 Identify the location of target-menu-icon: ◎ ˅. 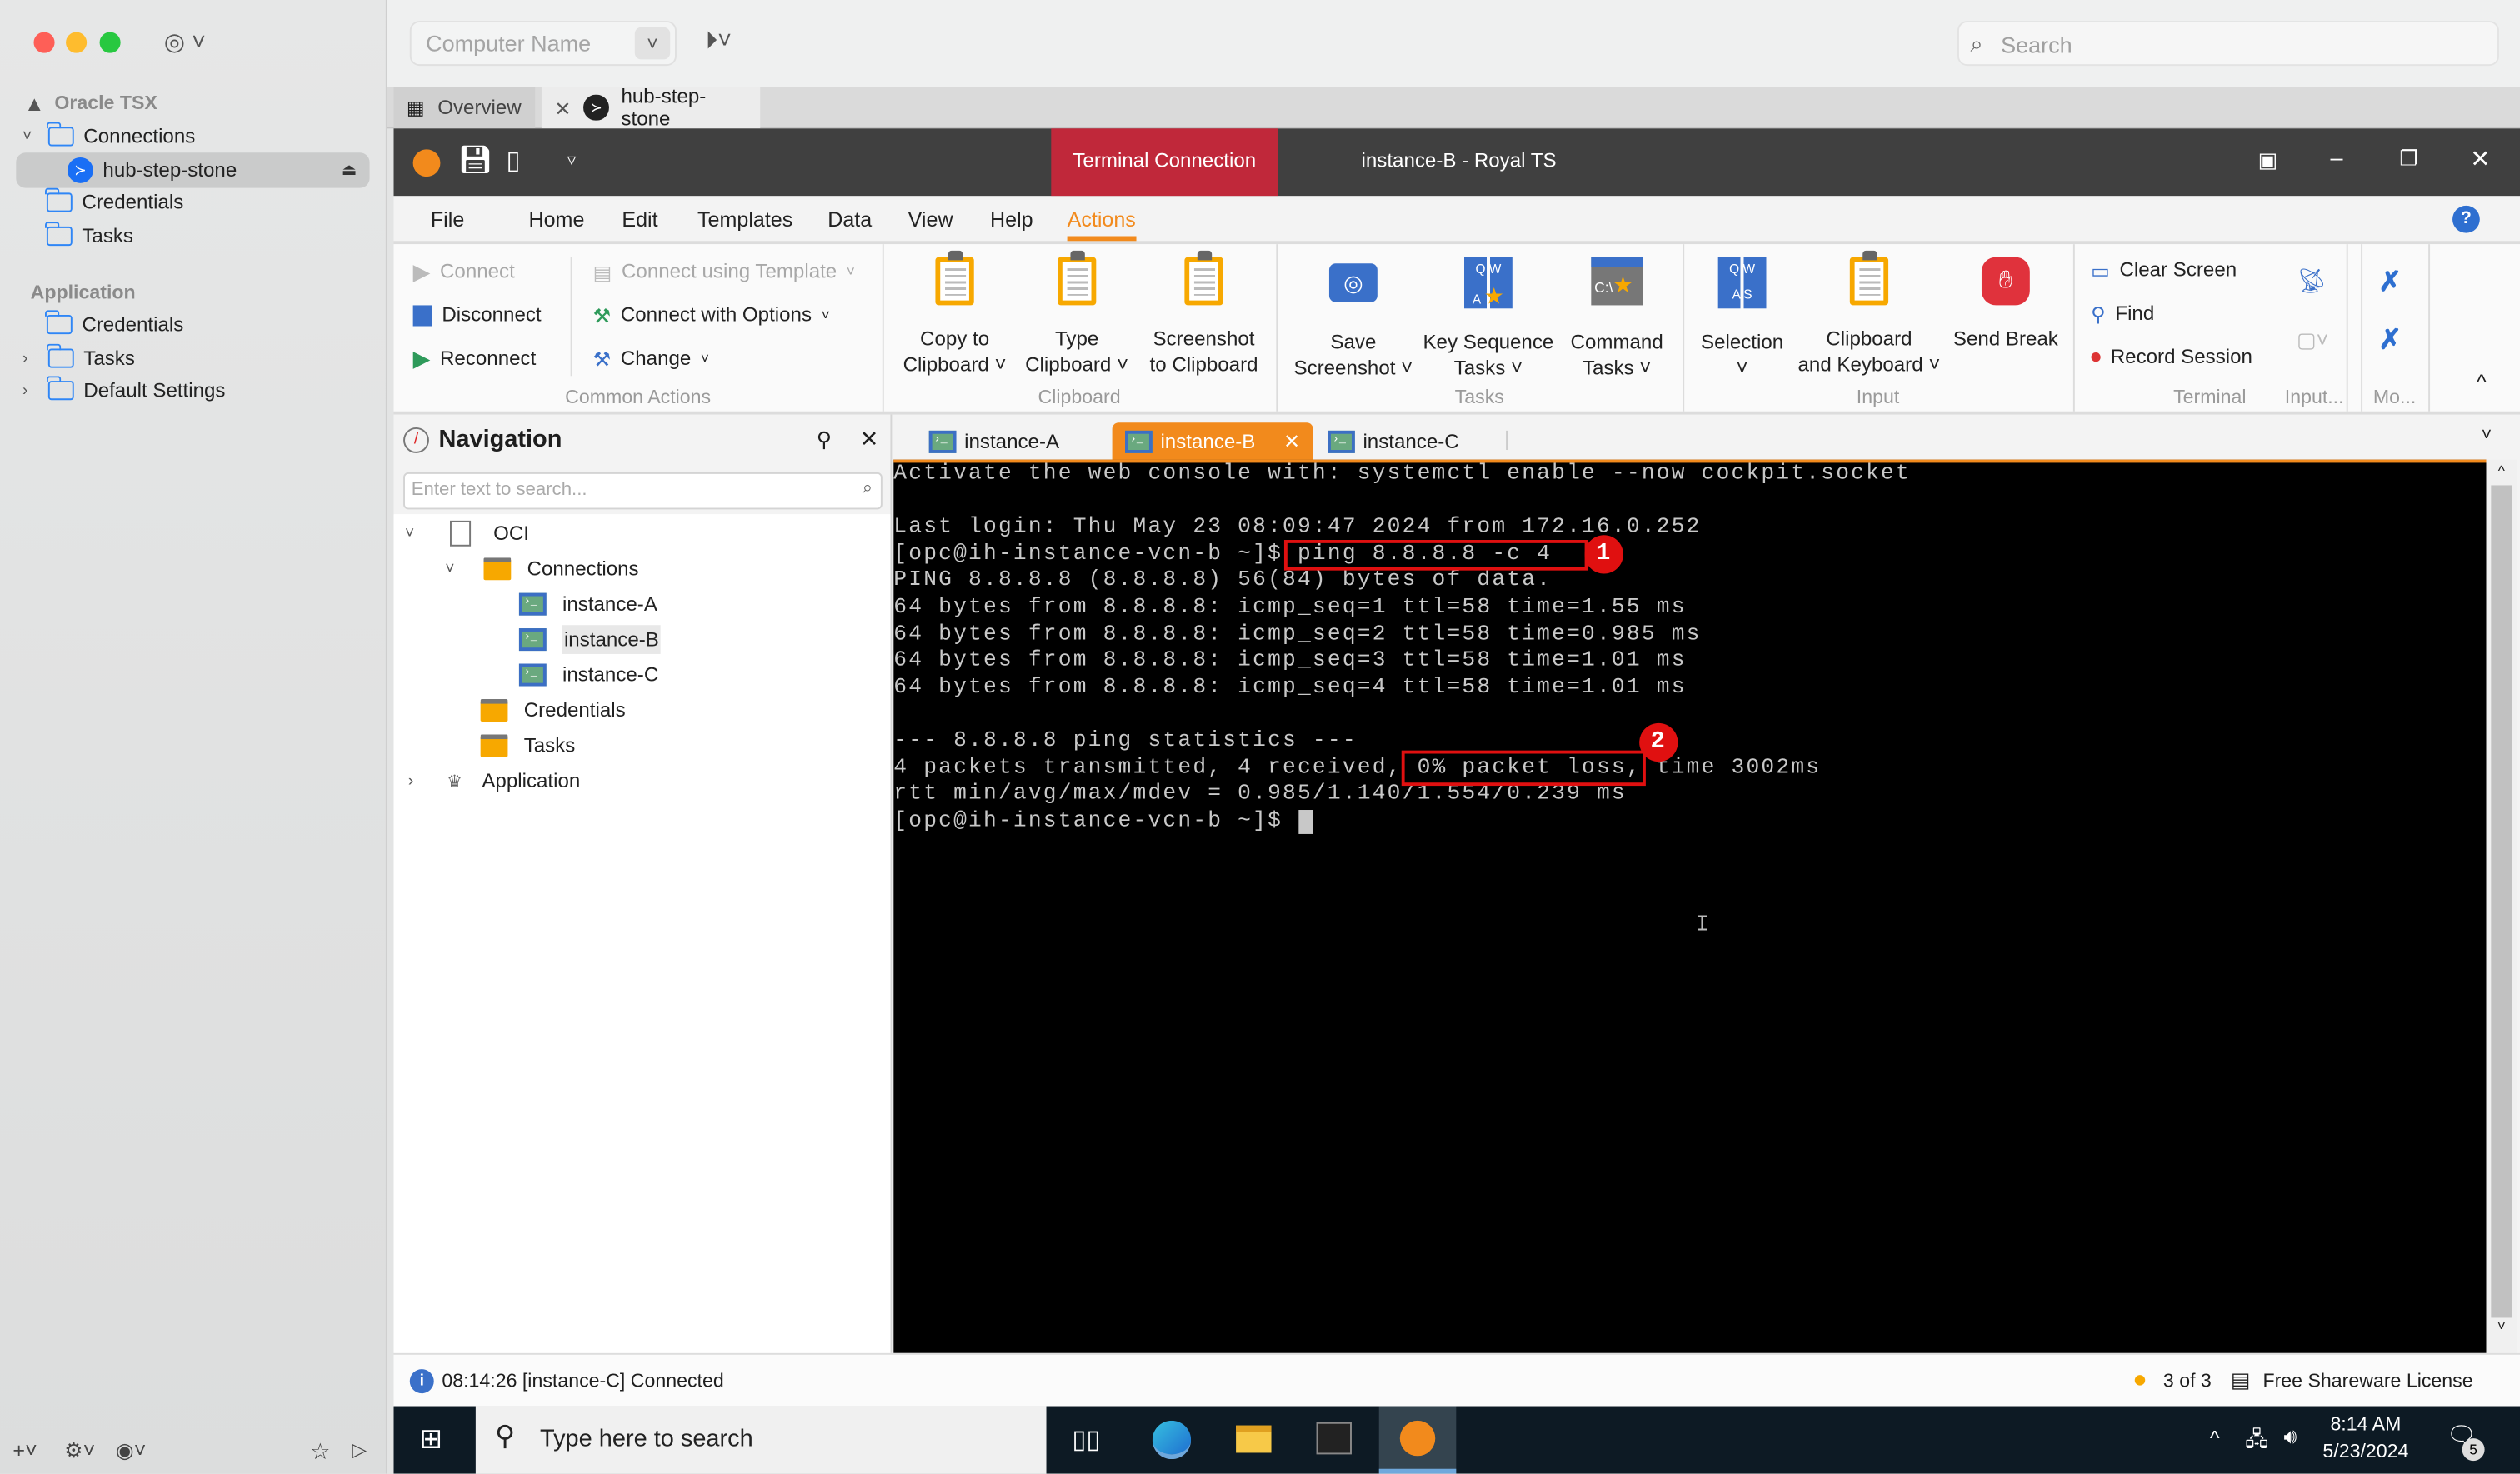
(185, 42).